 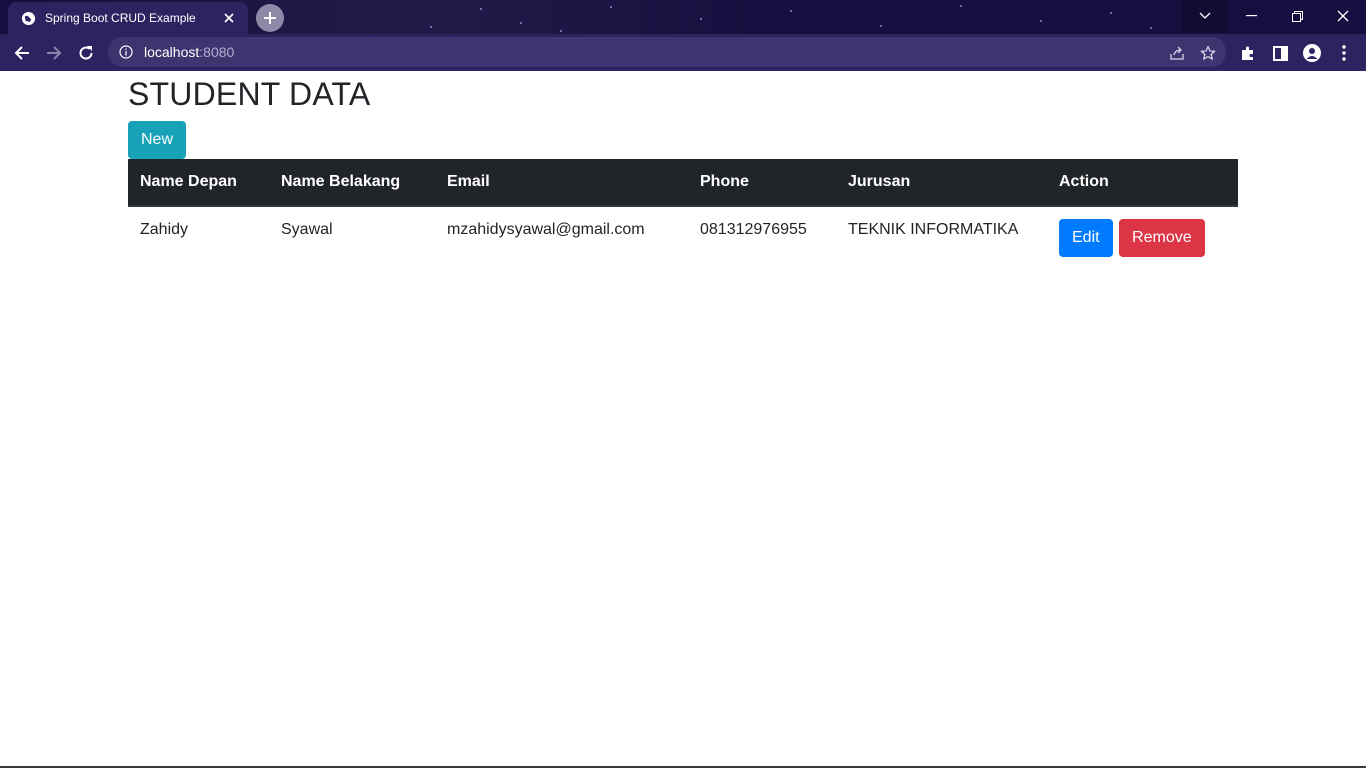 What do you see at coordinates (352, 238) in the screenshot?
I see `cell-last-name: Syawal` at bounding box center [352, 238].